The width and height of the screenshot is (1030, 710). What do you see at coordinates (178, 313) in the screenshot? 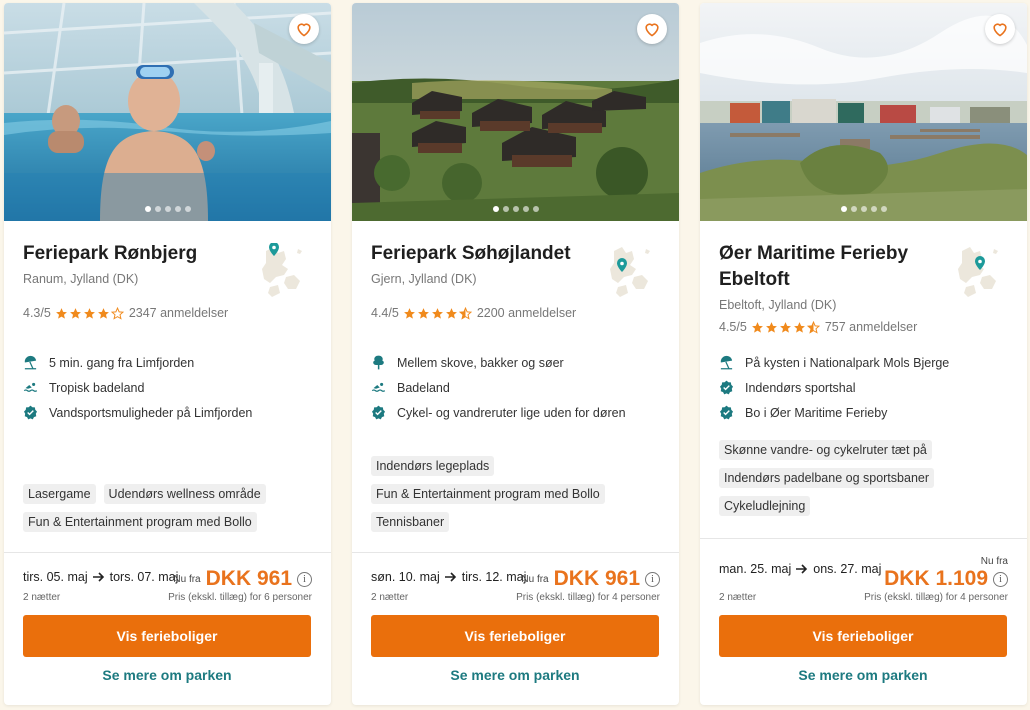
I see `review-count: 2347 anmeldelser` at bounding box center [178, 313].